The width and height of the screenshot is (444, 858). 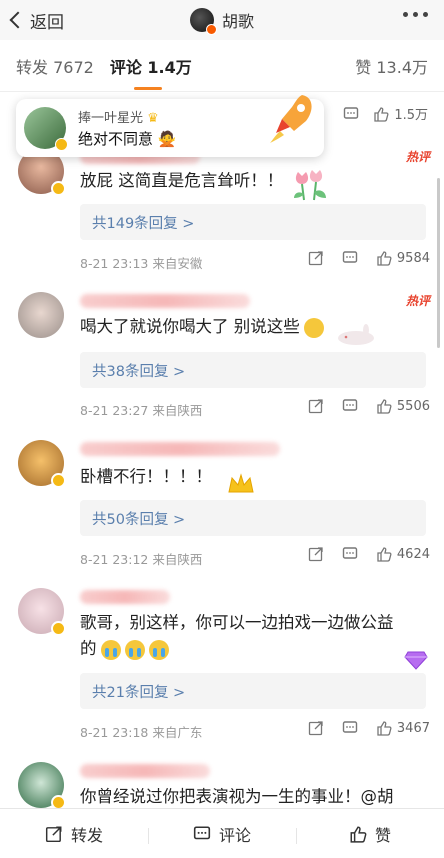 I want to click on comment-actions: 5506, so click(x=369, y=406).